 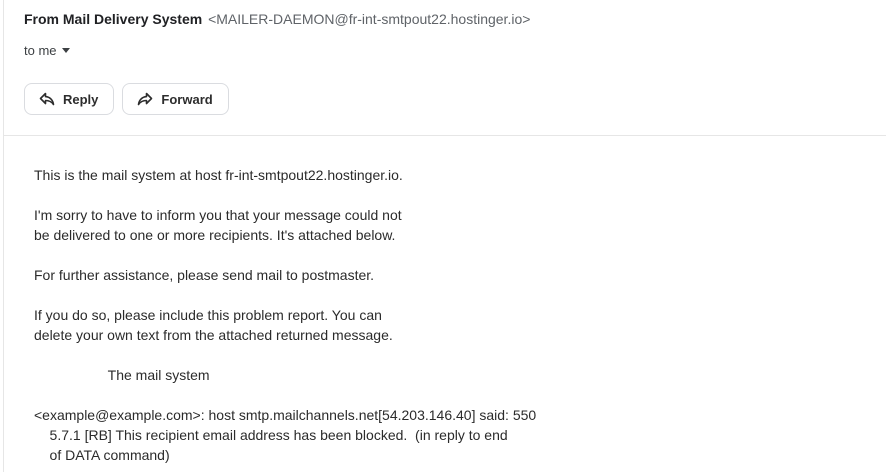 What do you see at coordinates (3, 236) in the screenshot?
I see `pane-border` at bounding box center [3, 236].